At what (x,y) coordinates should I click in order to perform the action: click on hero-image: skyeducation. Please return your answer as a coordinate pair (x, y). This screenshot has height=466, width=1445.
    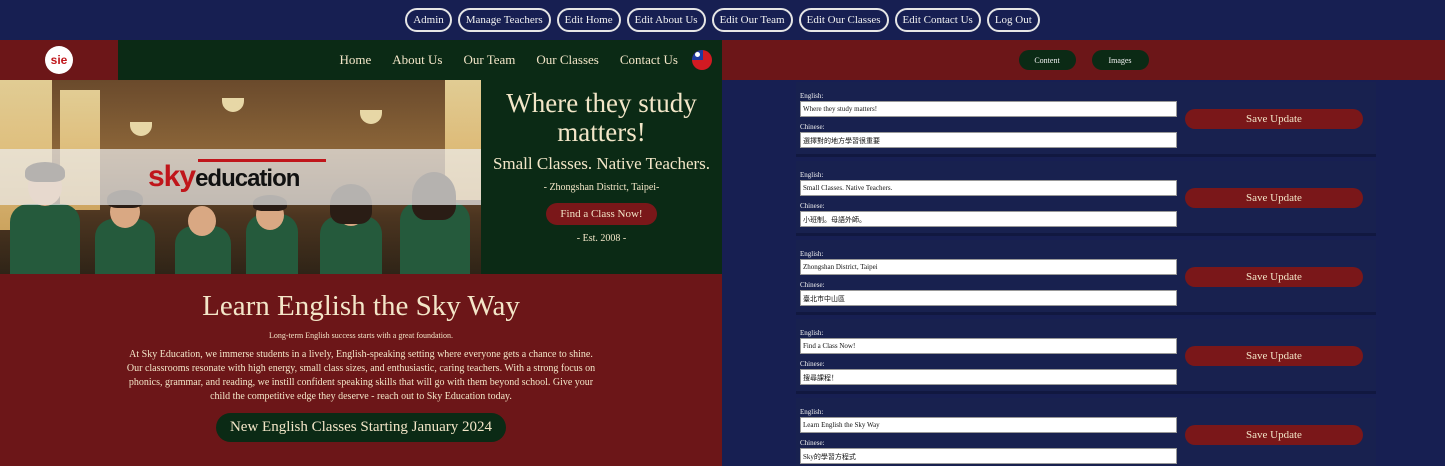
    Looking at the image, I should click on (240, 177).